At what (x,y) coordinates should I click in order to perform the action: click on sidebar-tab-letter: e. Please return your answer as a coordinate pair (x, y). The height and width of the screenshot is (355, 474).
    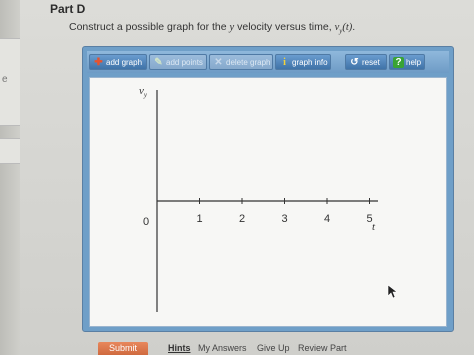
    Looking at the image, I should click on (5, 79).